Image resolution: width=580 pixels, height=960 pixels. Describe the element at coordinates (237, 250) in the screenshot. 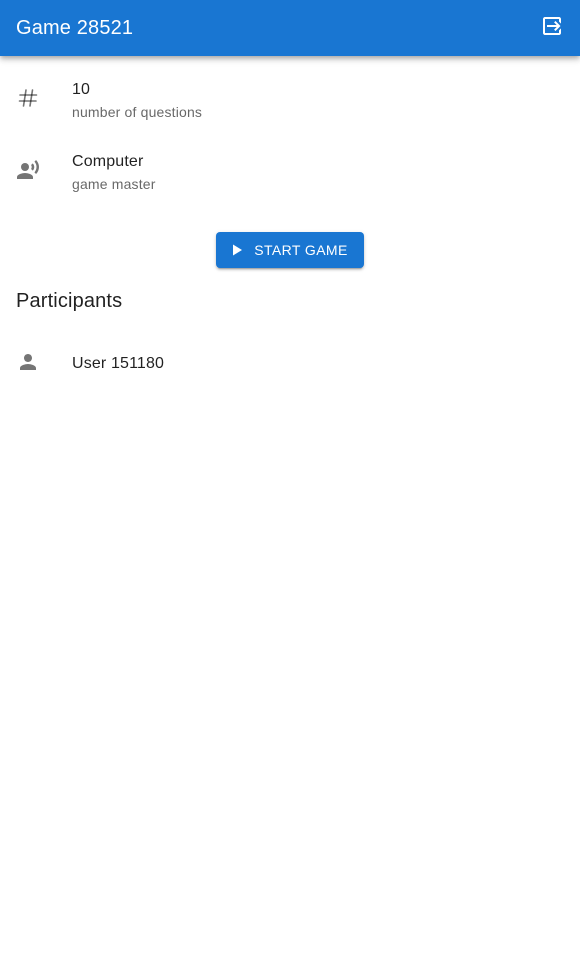

I see `play-icon` at that location.